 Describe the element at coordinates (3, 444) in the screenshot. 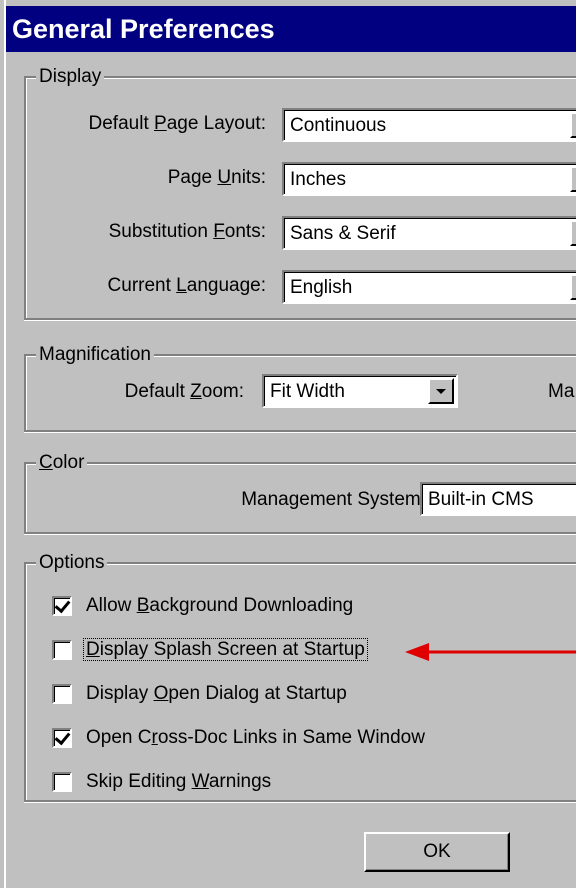

I see `window-left-edge` at that location.